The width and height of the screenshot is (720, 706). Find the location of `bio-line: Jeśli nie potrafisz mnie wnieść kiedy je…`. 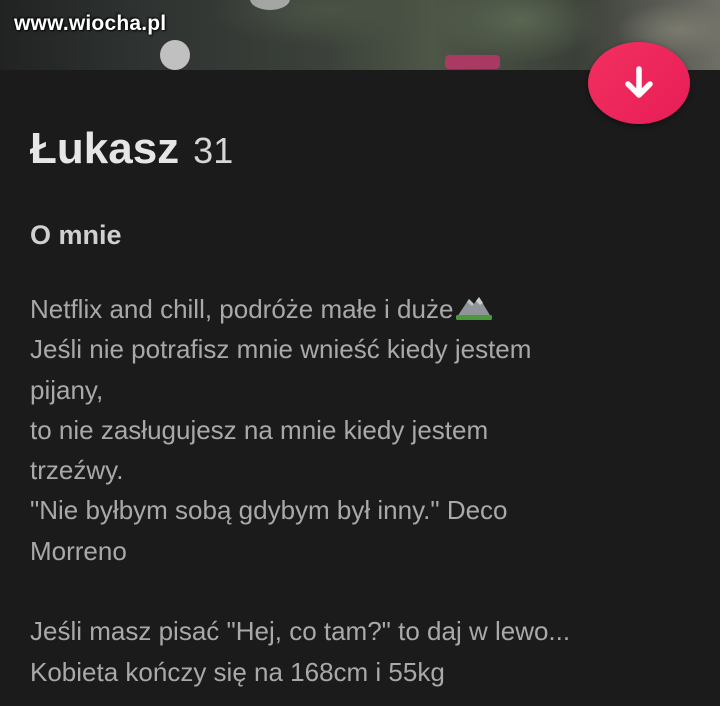

bio-line: Jeśli nie potrafisz mnie wnieść kiedy je… is located at coordinates (281, 349).